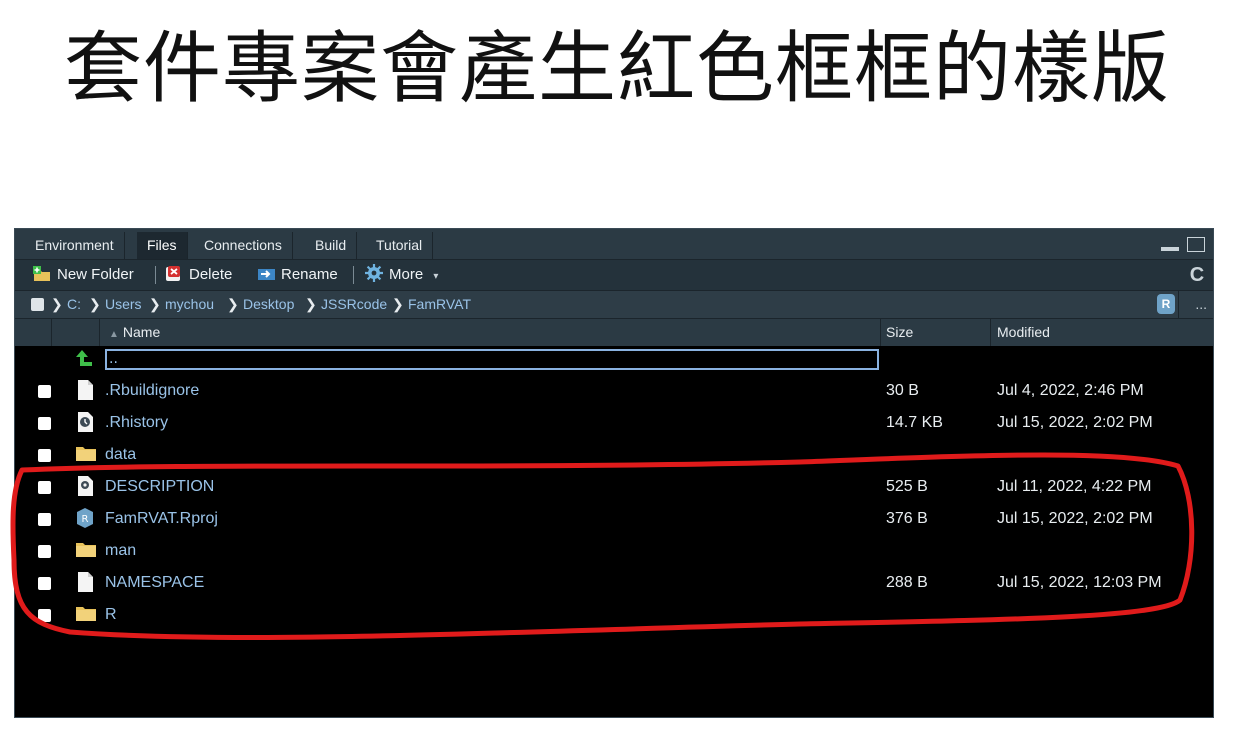  What do you see at coordinates (1166, 304) in the screenshot?
I see `go-to-project-directory-icon: R` at bounding box center [1166, 304].